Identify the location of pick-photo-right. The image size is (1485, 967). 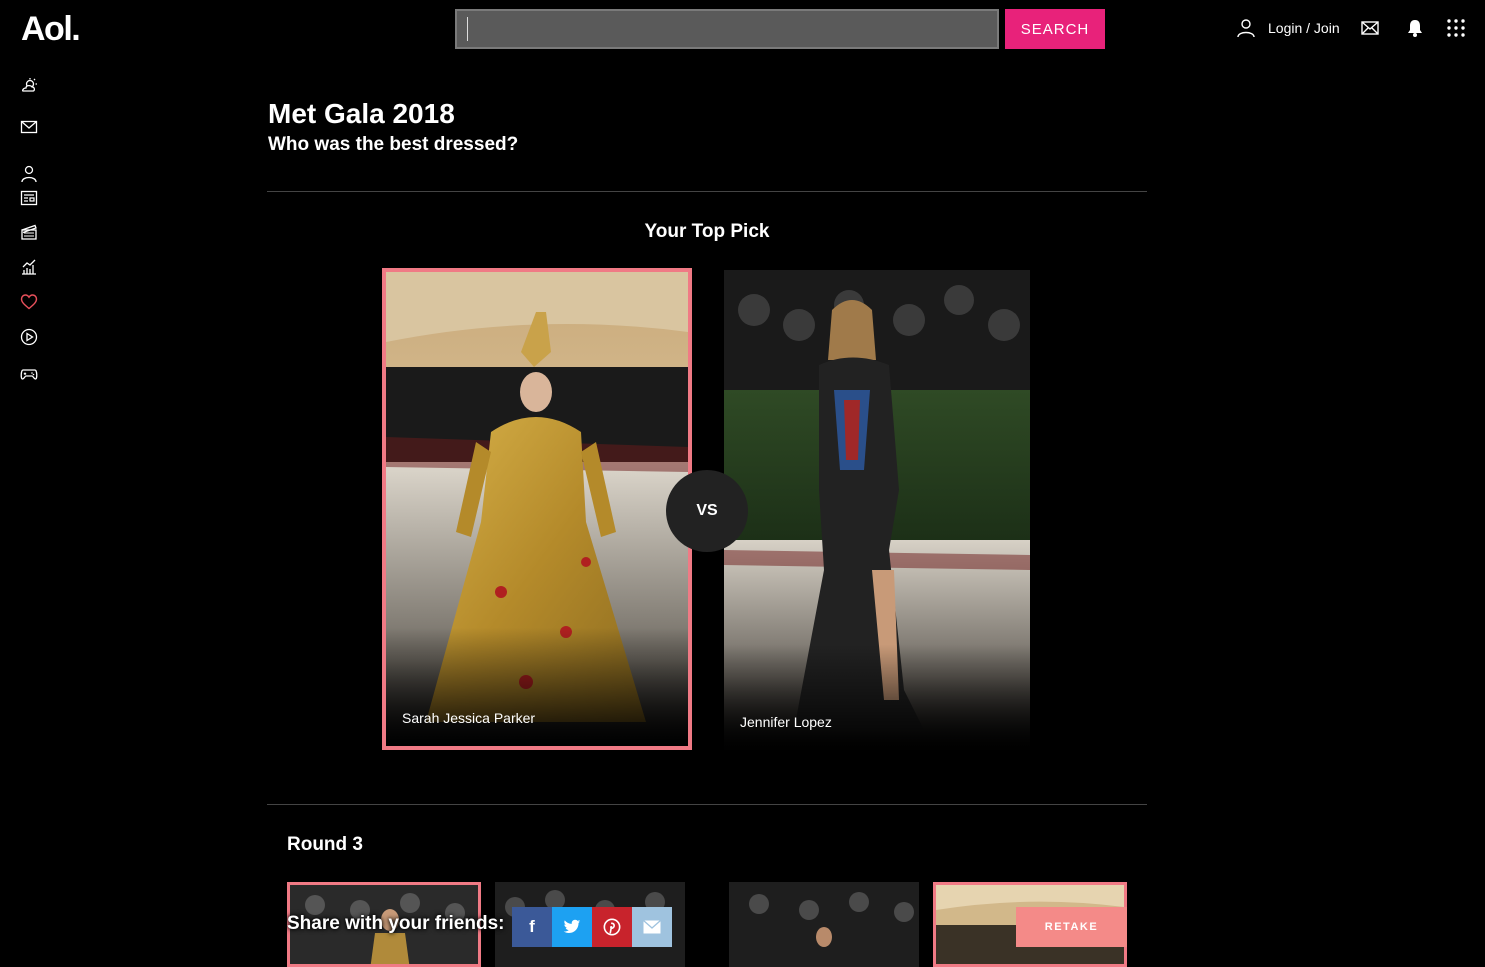
(877, 510).